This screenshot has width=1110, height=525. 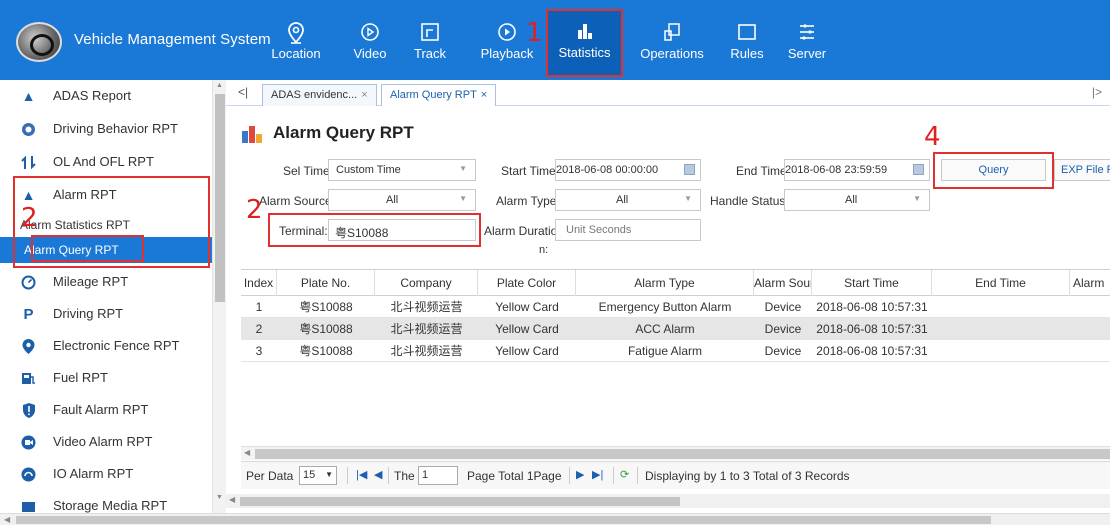 I want to click on sel-time-select: Custom Time ▼, so click(x=402, y=170).